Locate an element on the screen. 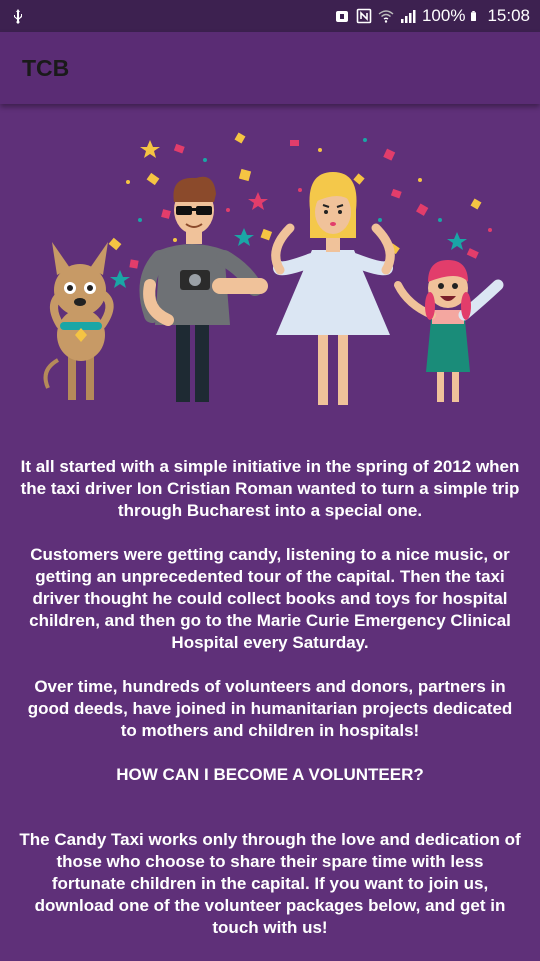 The width and height of the screenshot is (540, 961). volunteer-heading: HOW CAN I BECOME A VOLUNTEER? is located at coordinates (270, 774).